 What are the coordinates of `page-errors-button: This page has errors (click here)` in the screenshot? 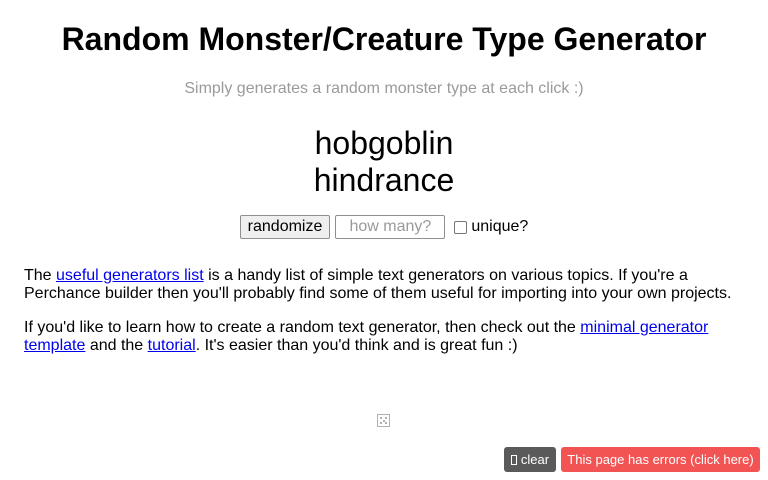 It's located at (660, 459).